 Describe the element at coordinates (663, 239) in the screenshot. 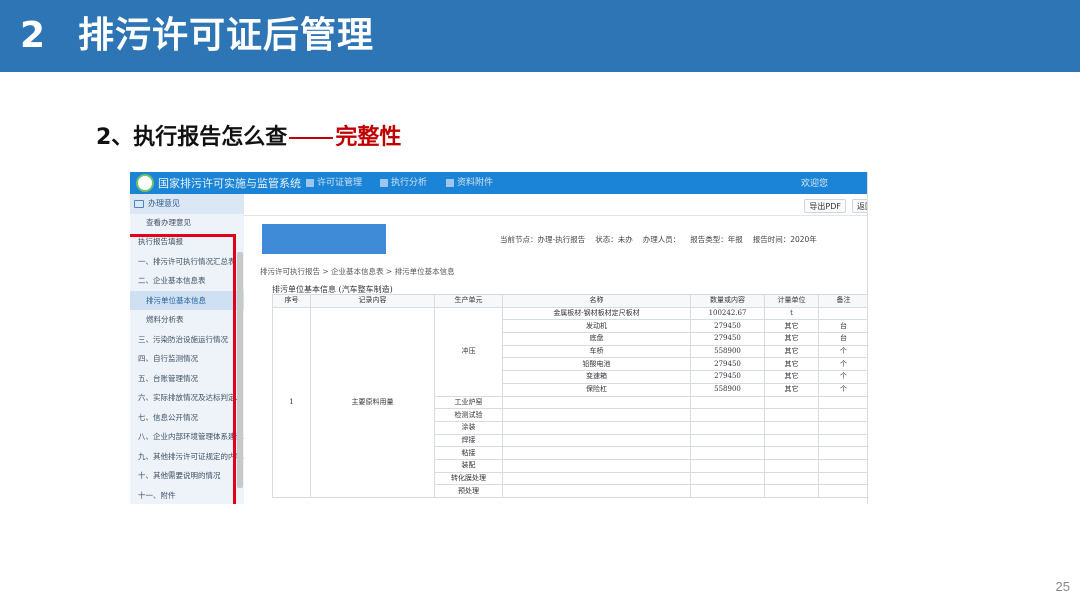

I see `status-line: 当前节点：办理-执行报告 状态：未办 办理人员： 报告类型：年报 报告时间：2020年` at that location.